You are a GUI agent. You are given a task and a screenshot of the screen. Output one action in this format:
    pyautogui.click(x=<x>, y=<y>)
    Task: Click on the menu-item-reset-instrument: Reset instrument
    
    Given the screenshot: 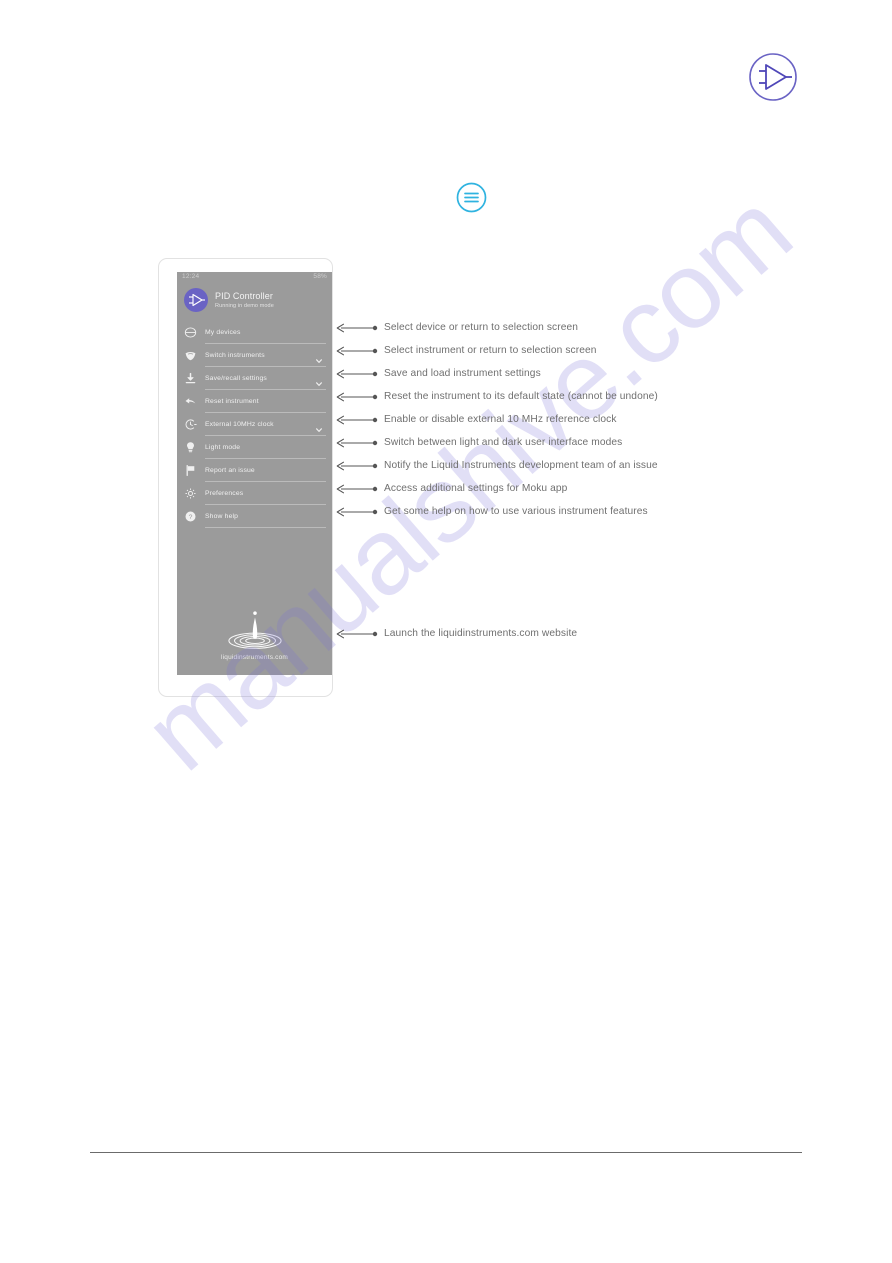 What is the action you would take?
    pyautogui.click(x=254, y=401)
    